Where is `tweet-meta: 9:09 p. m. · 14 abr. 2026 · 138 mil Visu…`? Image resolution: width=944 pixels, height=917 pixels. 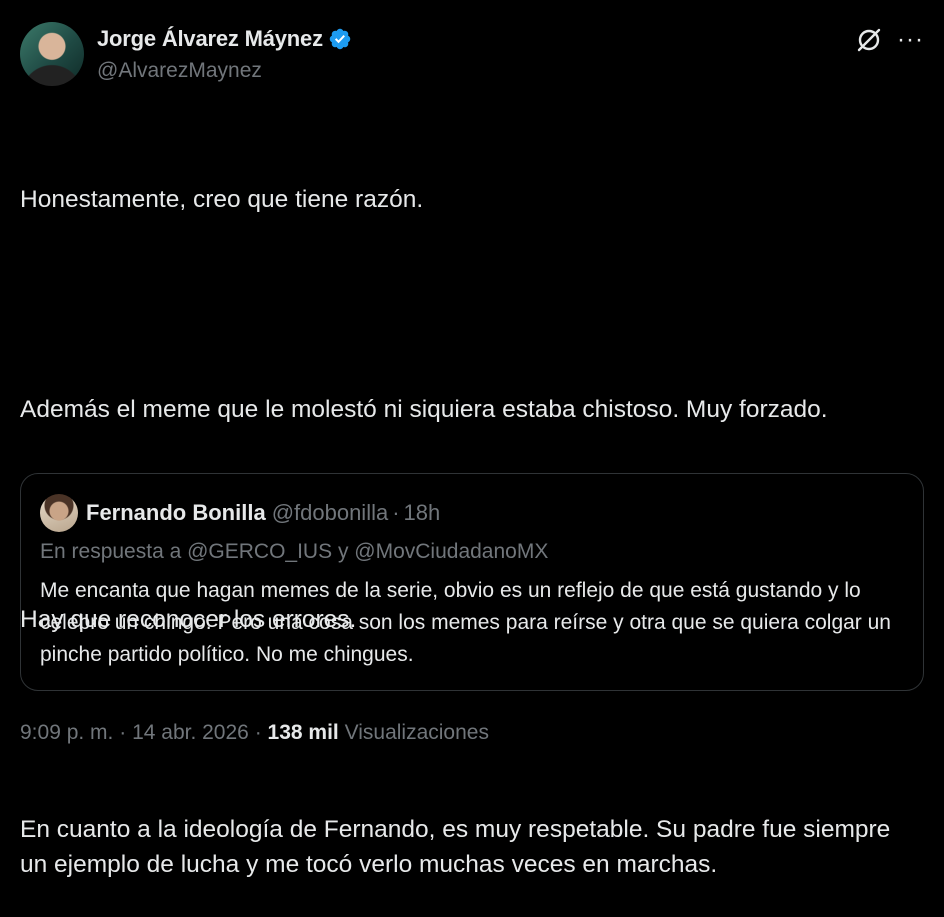 tweet-meta: 9:09 p. m. · 14 abr. 2026 · 138 mil Visu… is located at coordinates (254, 733).